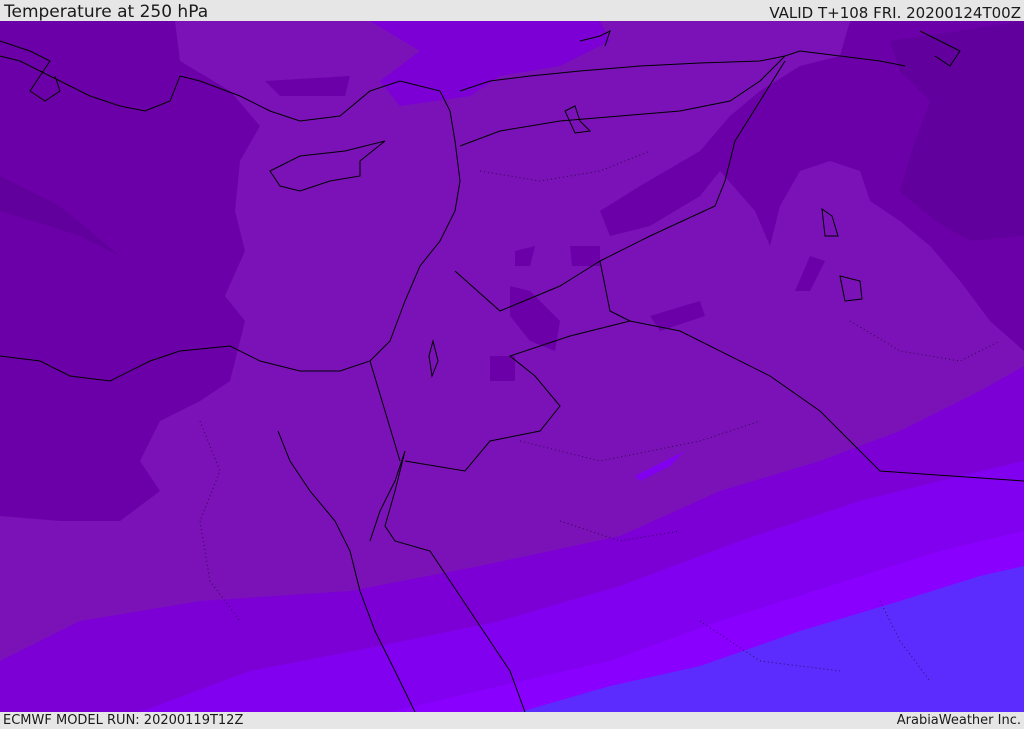 The width and height of the screenshot is (1024, 729). I want to click on valid-time: VALID T+108 FRI. 20200124T00Z, so click(895, 13).